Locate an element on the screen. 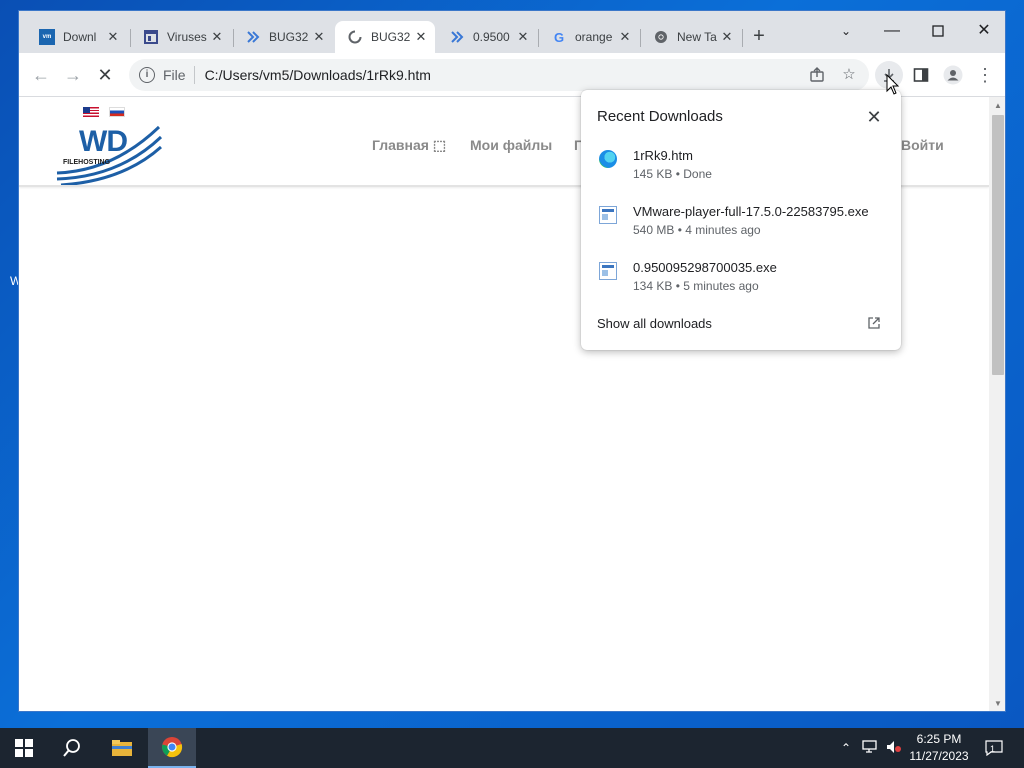  file-explorer-icon is located at coordinates (122, 748).